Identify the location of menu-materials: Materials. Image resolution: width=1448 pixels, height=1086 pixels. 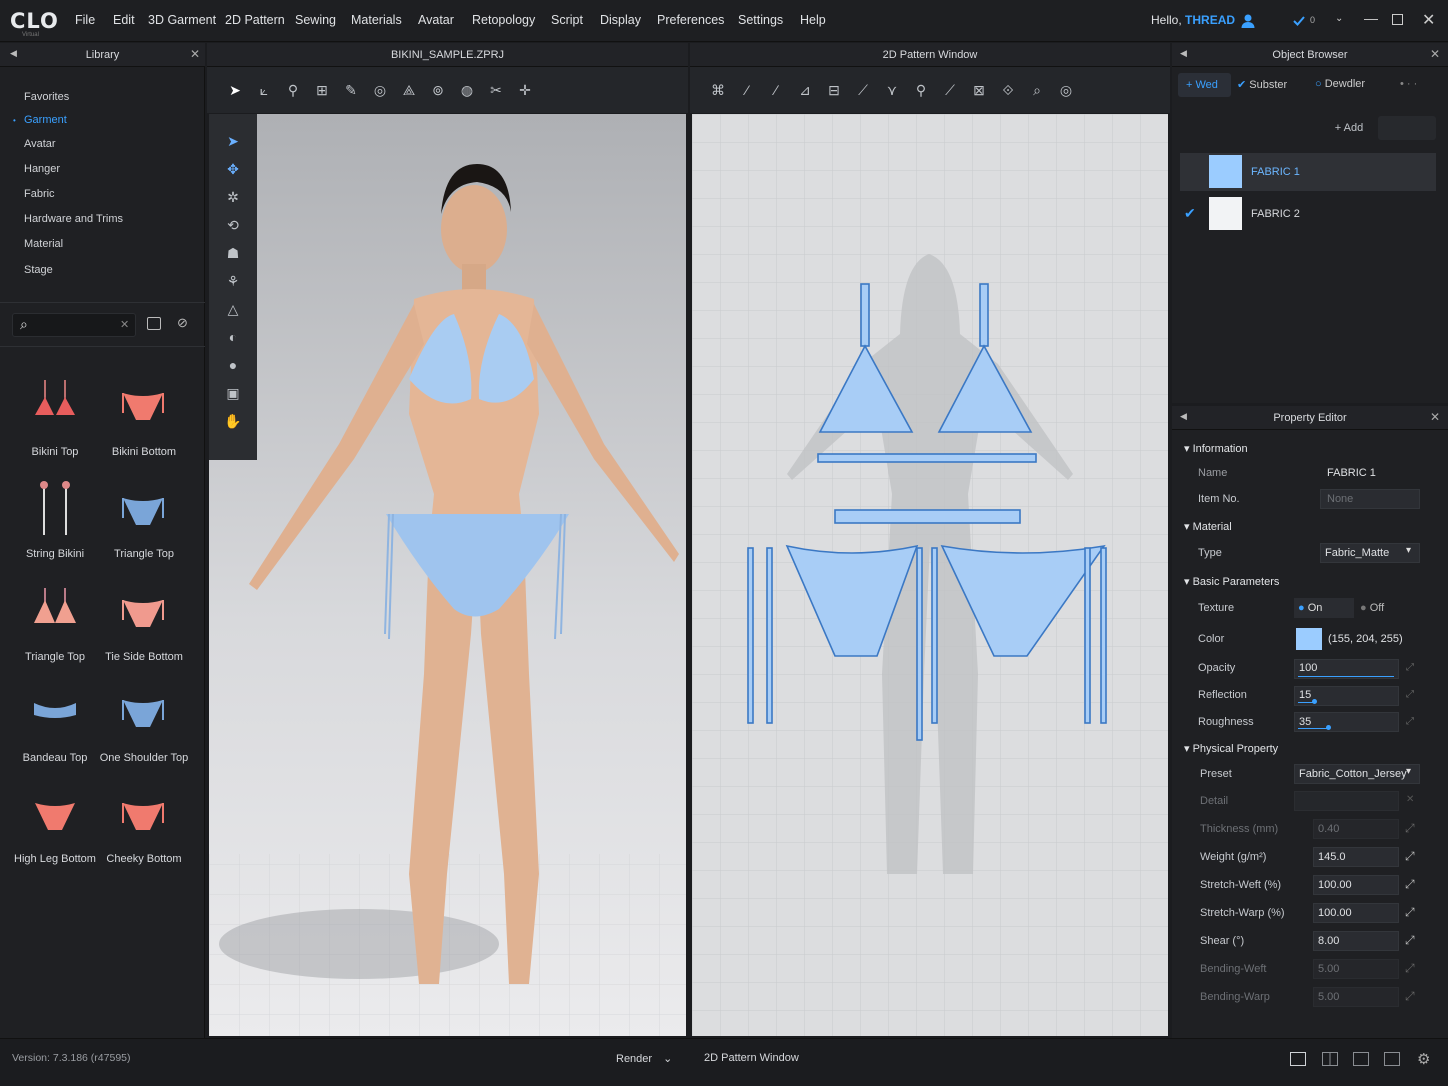
(376, 20).